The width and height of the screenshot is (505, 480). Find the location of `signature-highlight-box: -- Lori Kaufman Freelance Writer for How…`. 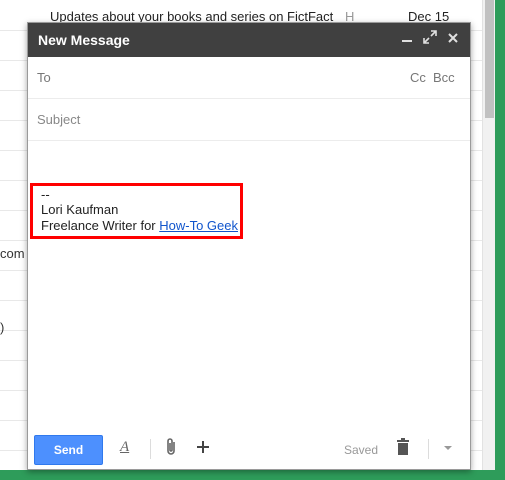

signature-highlight-box: -- Lori Kaufman Freelance Writer for How… is located at coordinates (136, 211).